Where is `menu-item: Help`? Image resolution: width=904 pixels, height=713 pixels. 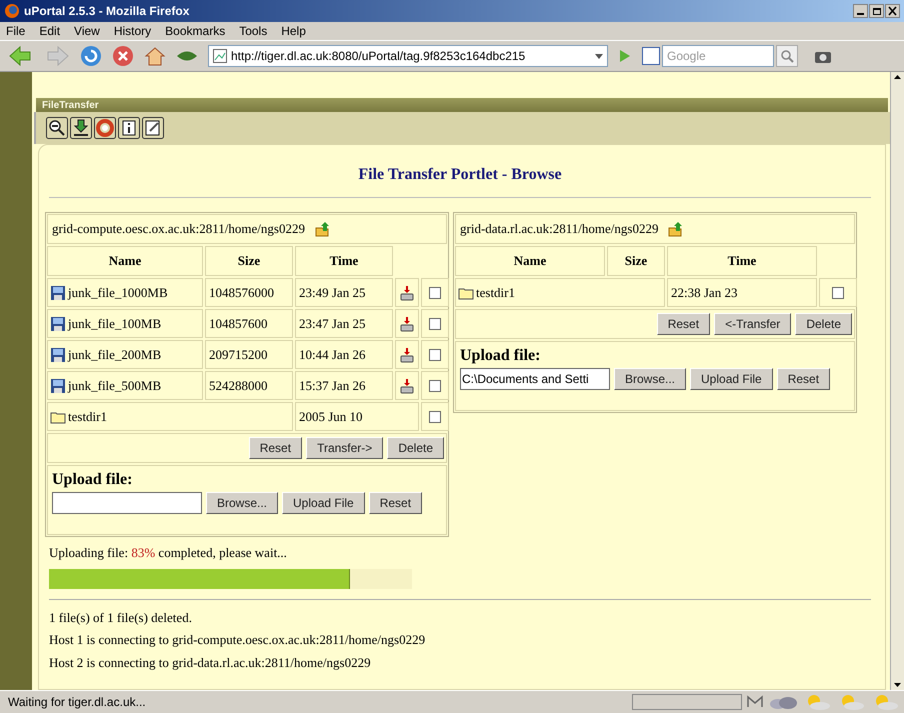 menu-item: Help is located at coordinates (293, 31).